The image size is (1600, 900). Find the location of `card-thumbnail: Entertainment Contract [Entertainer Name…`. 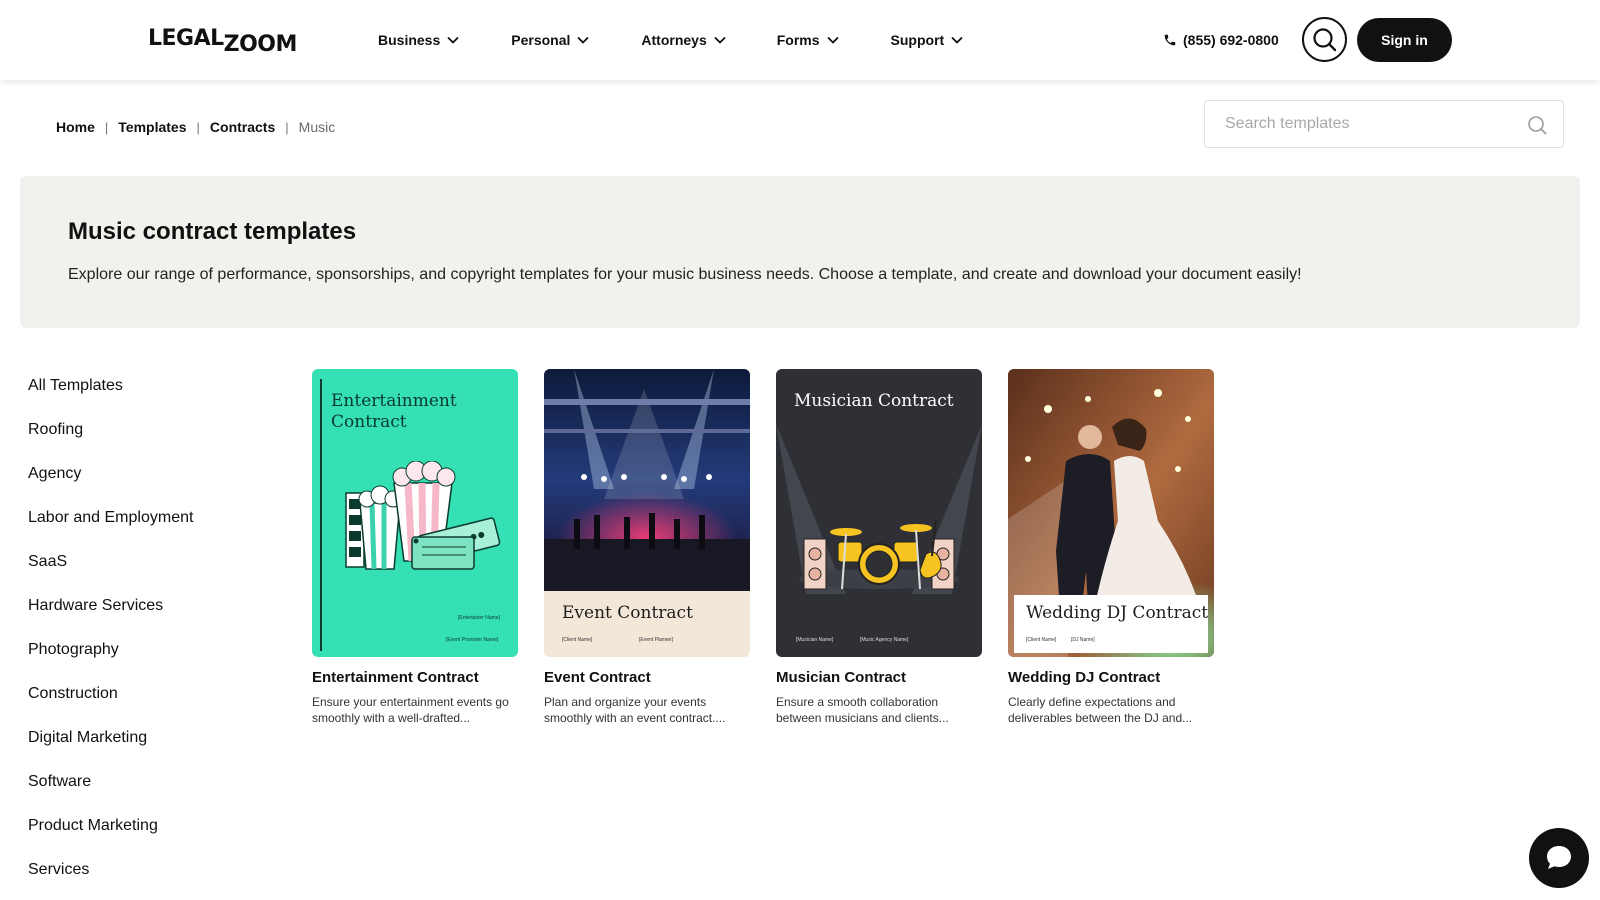

card-thumbnail: Entertainment Contract [Entertainer Name… is located at coordinates (415, 513).